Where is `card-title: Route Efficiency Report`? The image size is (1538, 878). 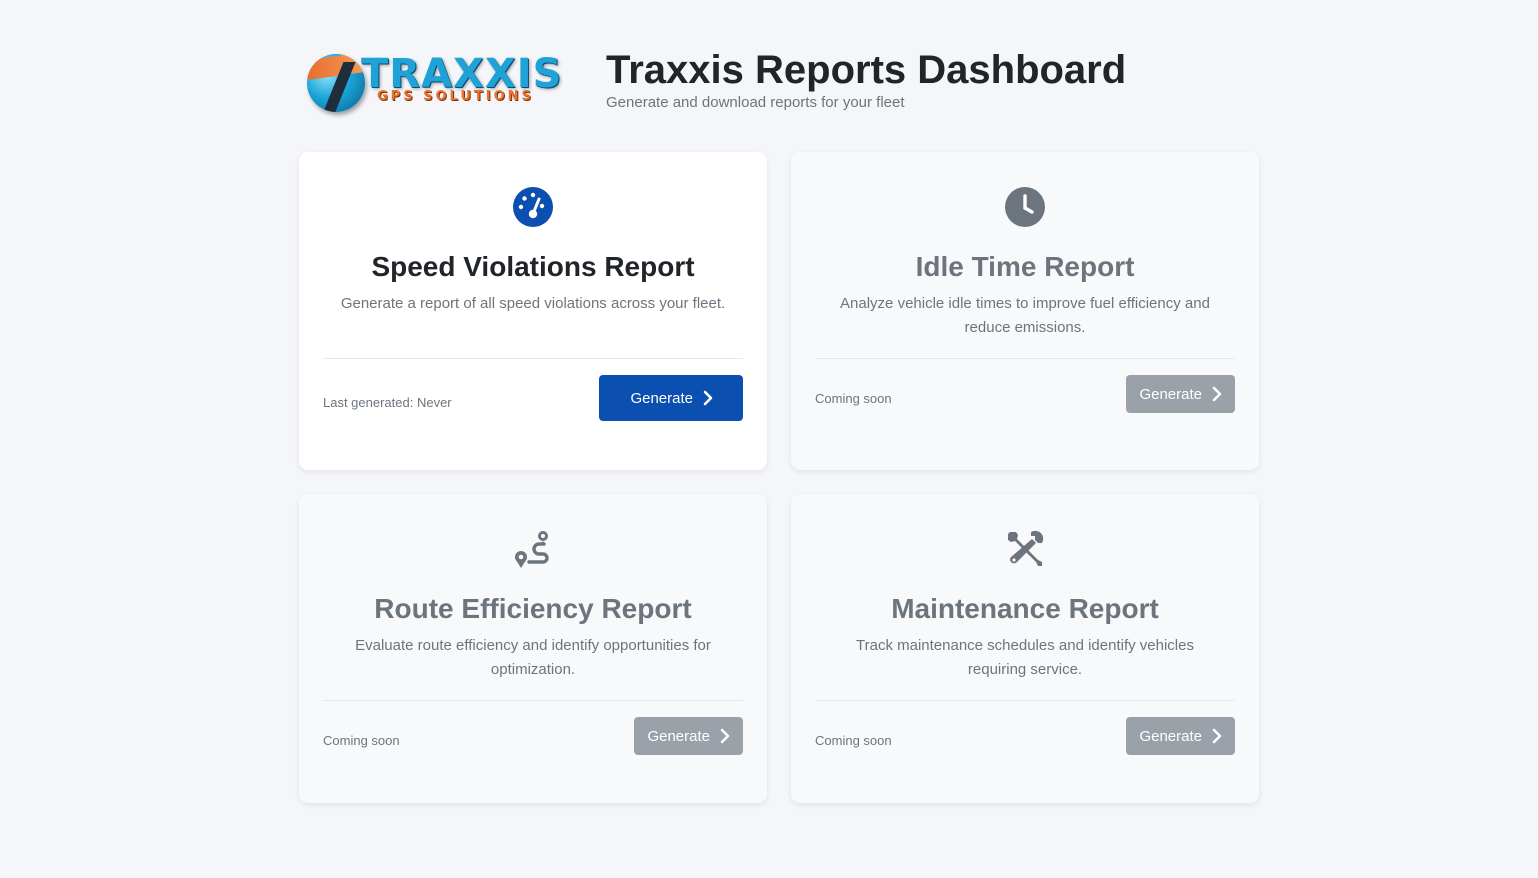
card-title: Route Efficiency Report is located at coordinates (533, 608).